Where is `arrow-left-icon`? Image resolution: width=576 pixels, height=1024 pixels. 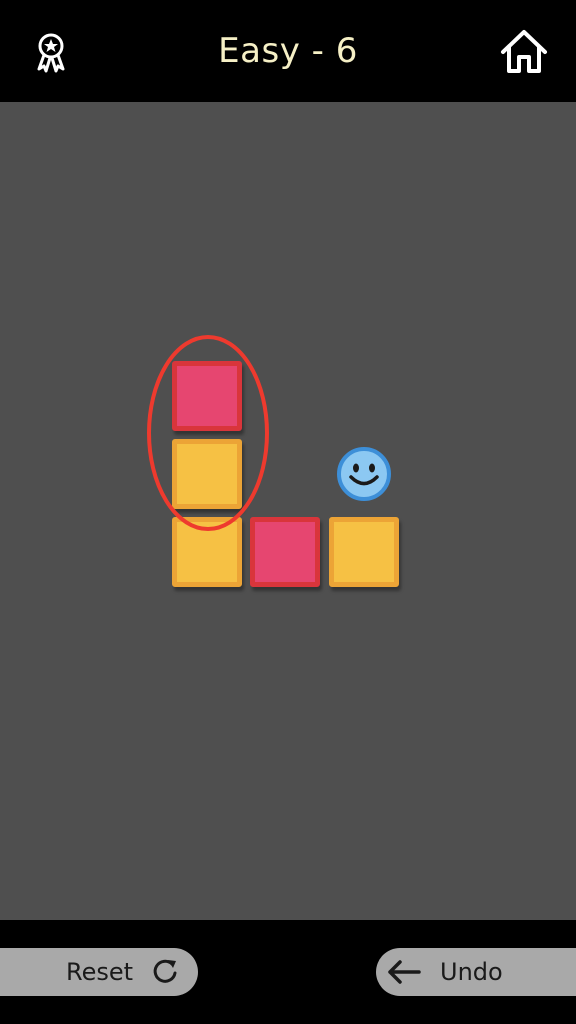 arrow-left-icon is located at coordinates (404, 972).